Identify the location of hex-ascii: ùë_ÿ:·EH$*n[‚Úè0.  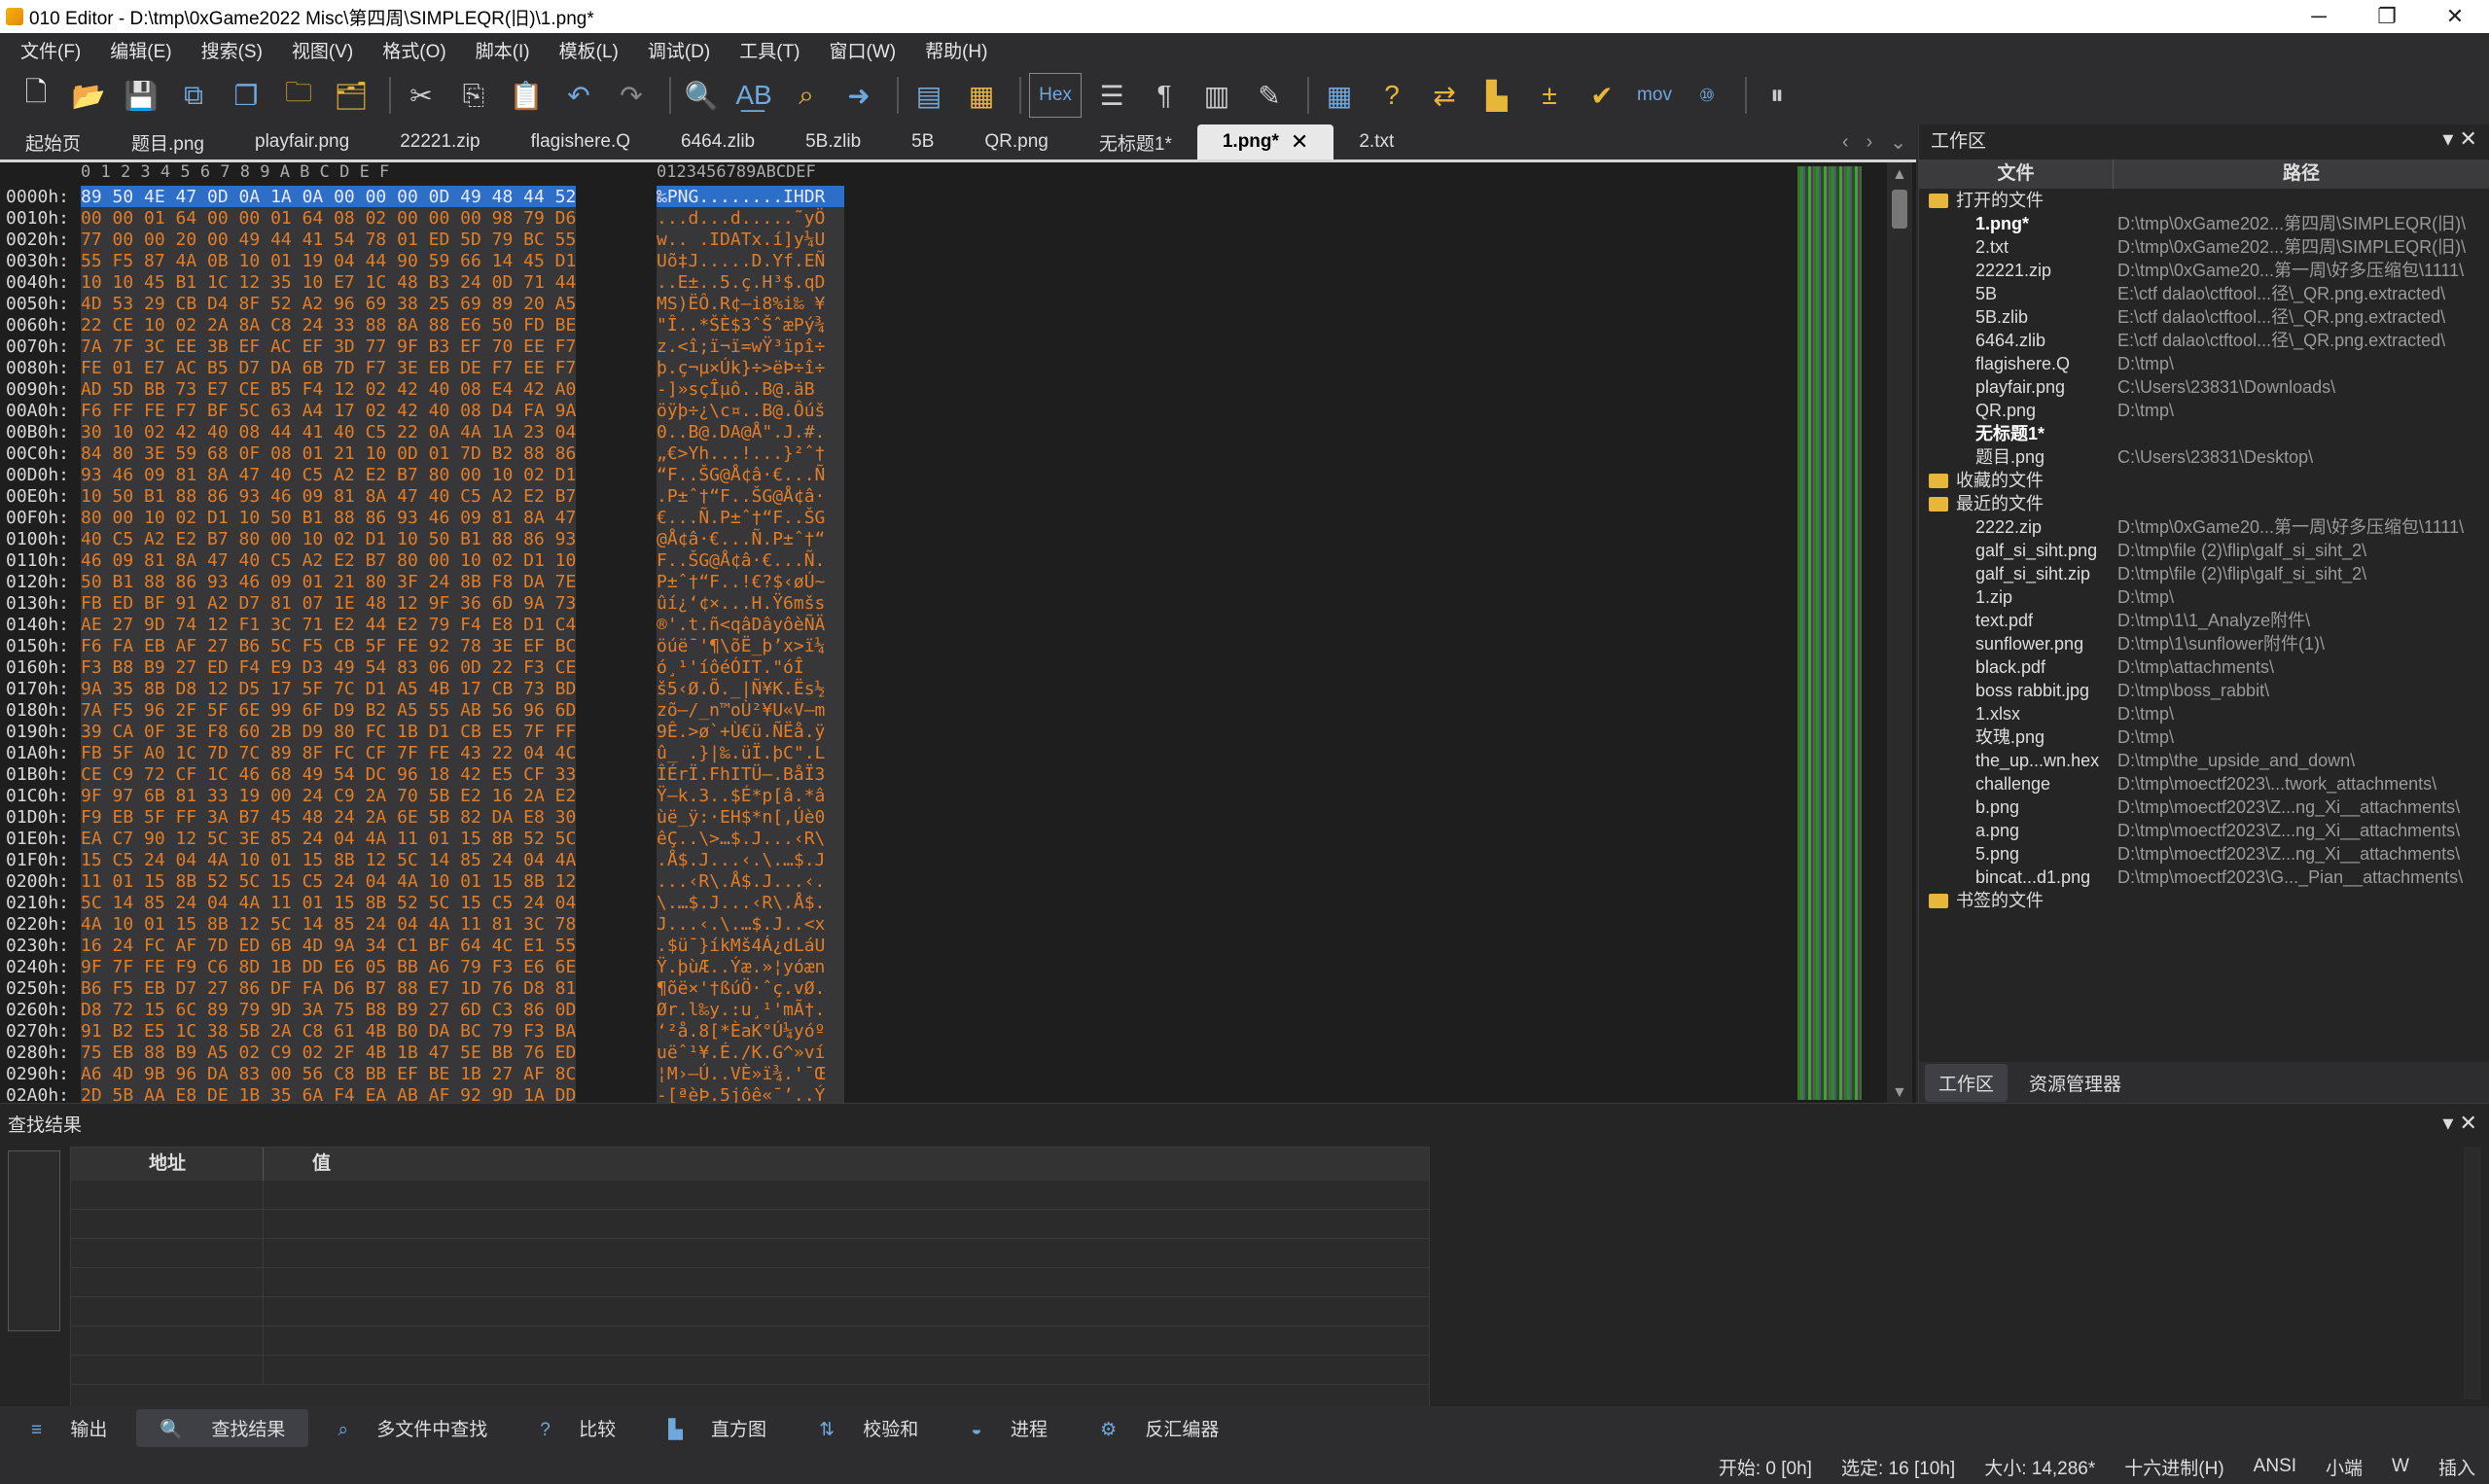
(750, 818).